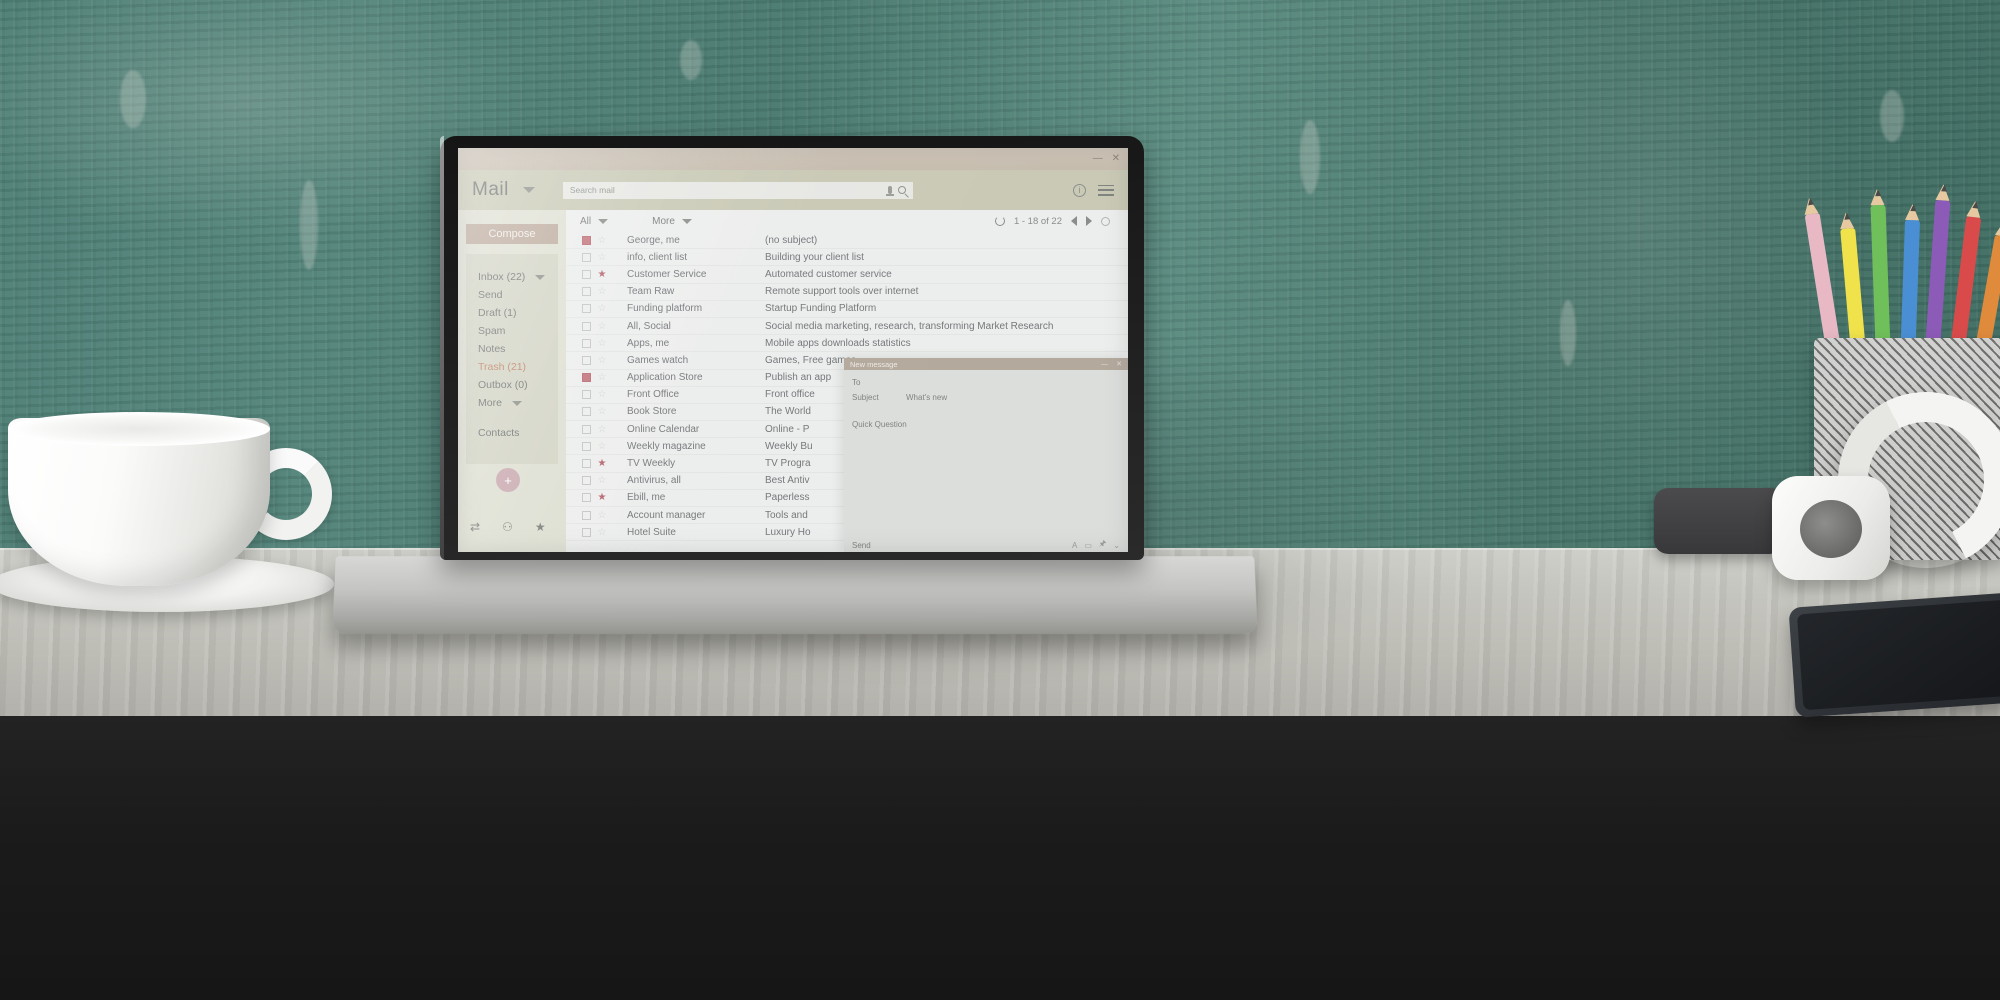  I want to click on minimize-icon: —, so click(1104, 364).